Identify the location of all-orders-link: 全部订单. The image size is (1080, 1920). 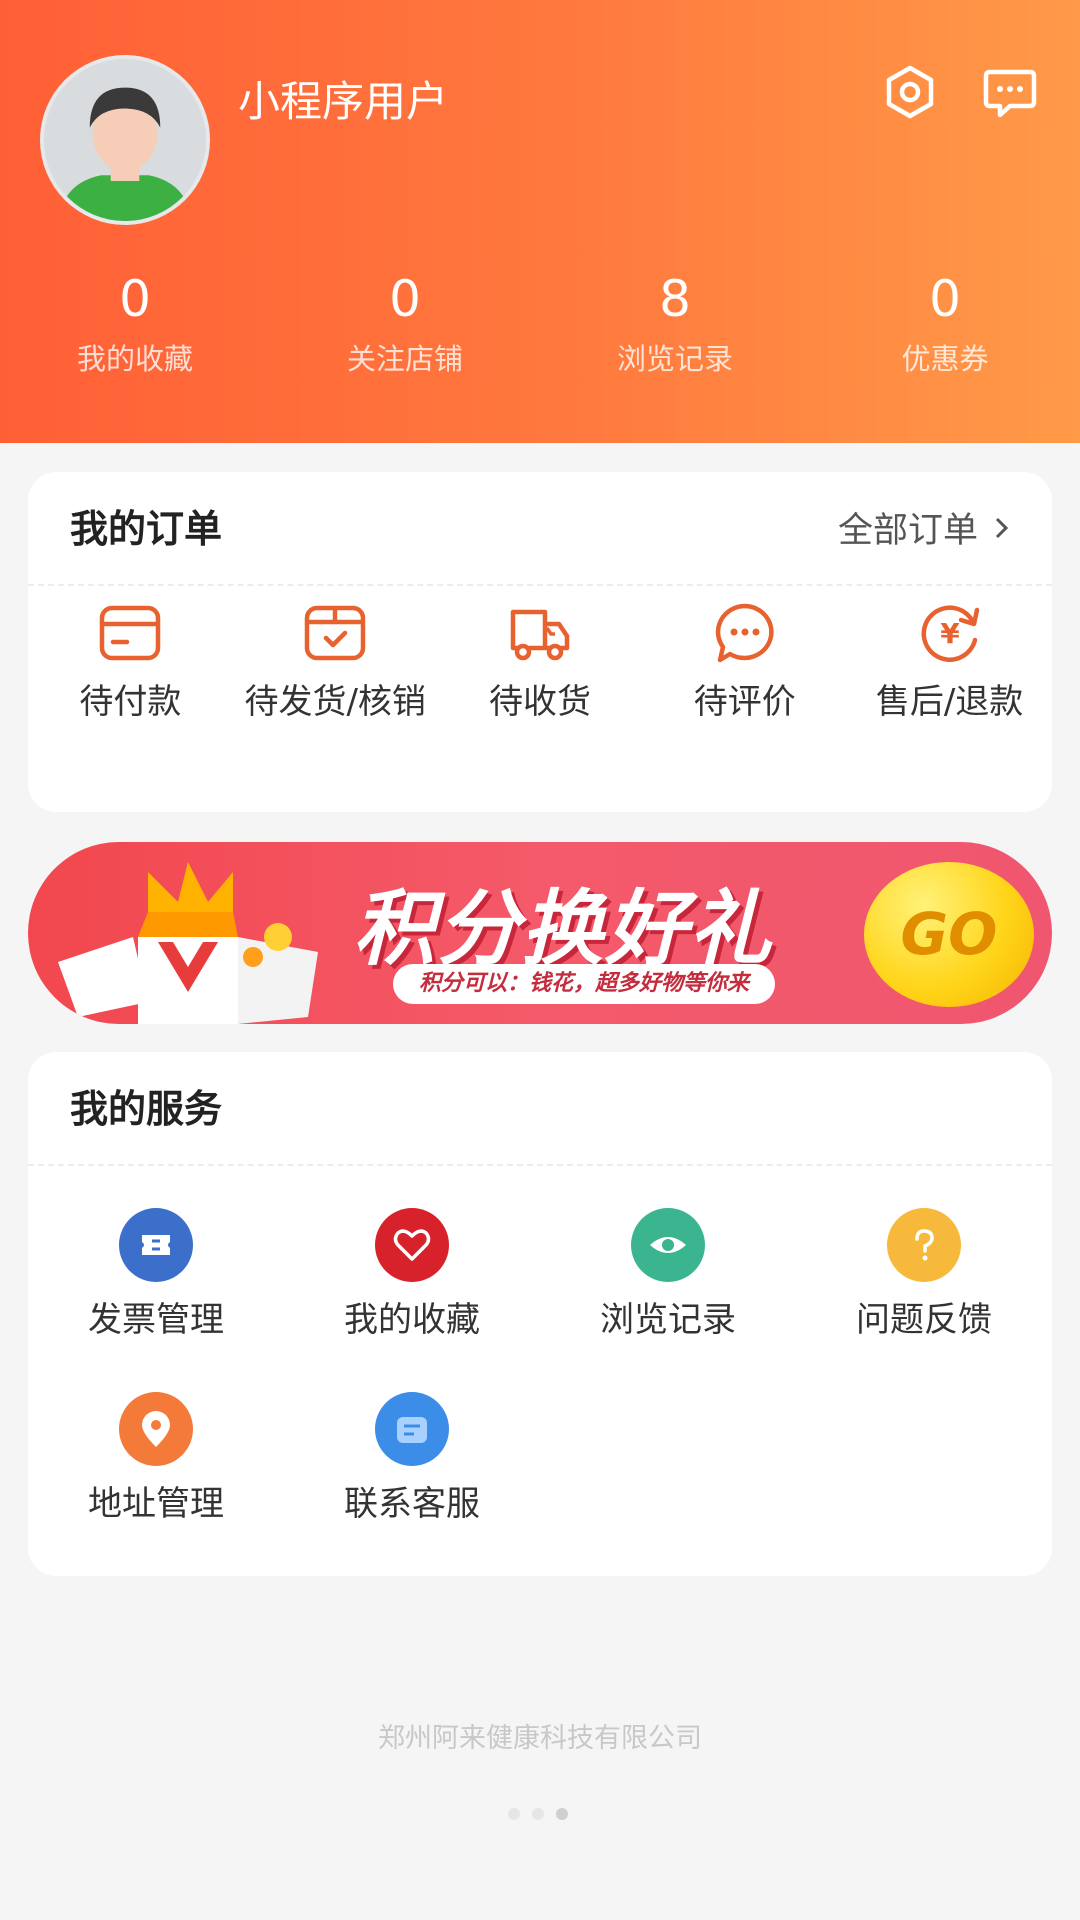
(925, 527).